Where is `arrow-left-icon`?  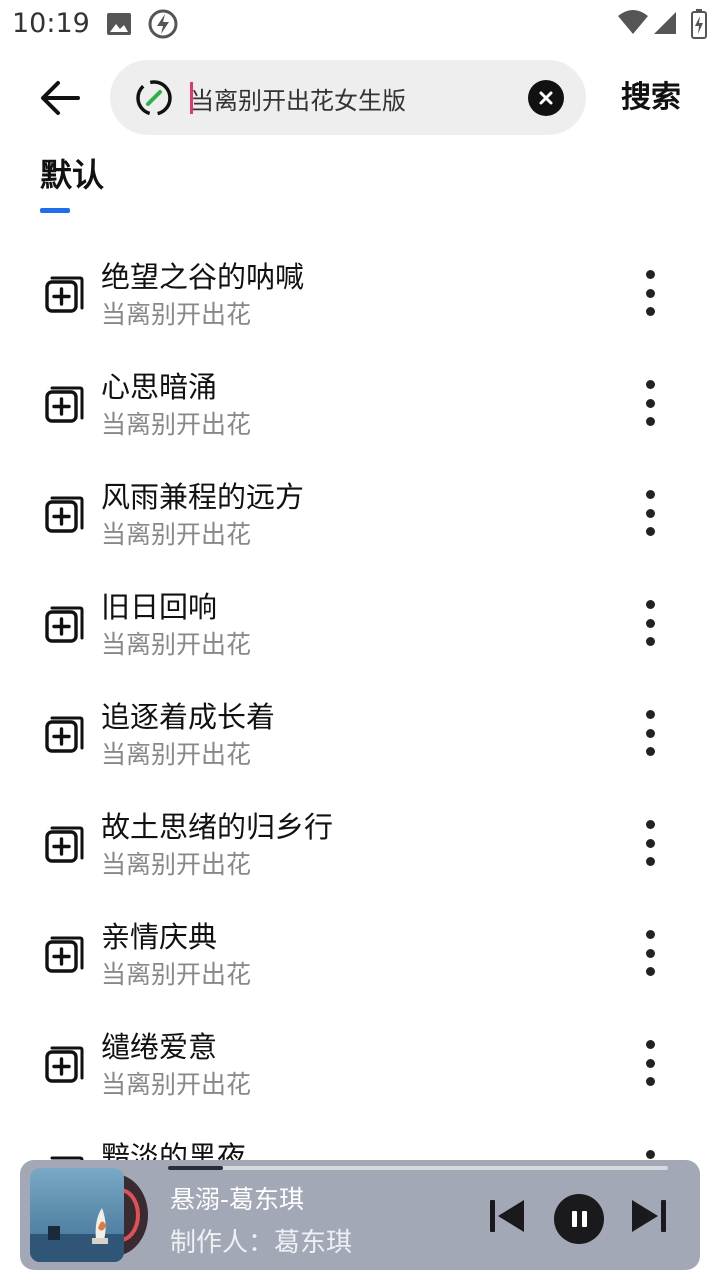
arrow-left-icon is located at coordinates (60, 98).